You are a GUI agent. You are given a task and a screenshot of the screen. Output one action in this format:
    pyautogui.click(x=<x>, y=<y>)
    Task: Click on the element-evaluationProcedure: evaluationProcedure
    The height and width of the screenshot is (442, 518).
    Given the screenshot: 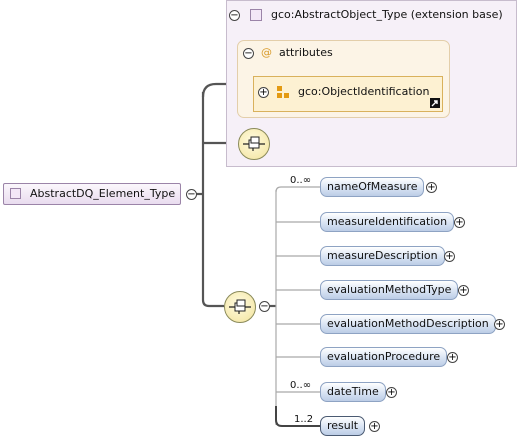 What is the action you would take?
    pyautogui.click(x=384, y=357)
    